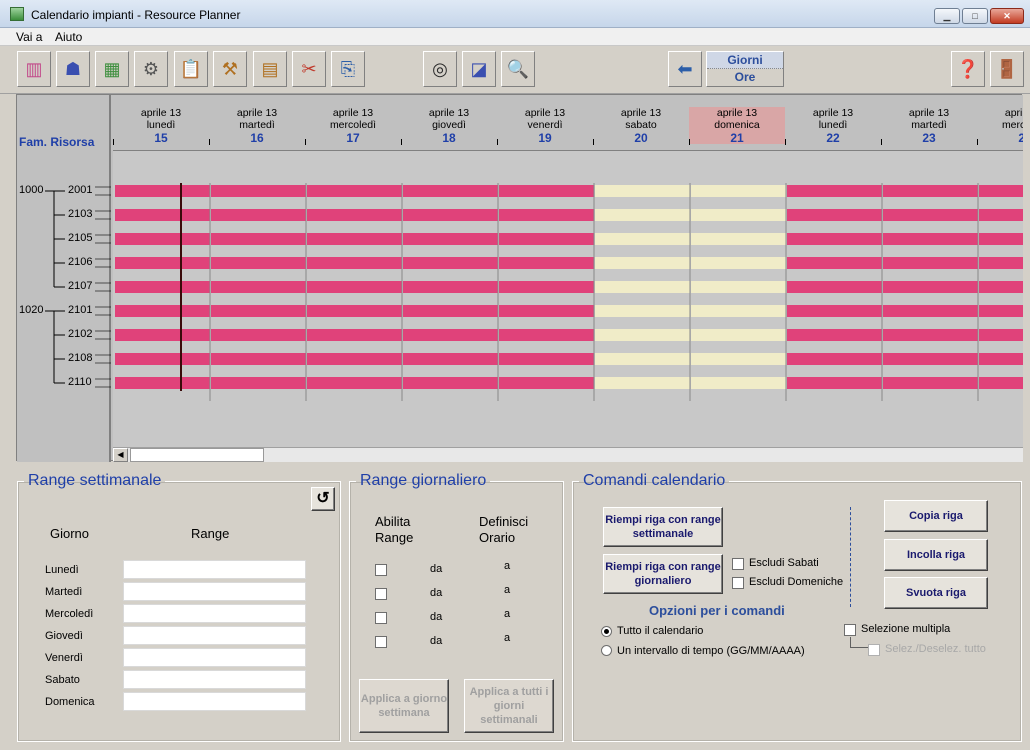 This screenshot has width=1030, height=750. What do you see at coordinates (936, 516) in the screenshot?
I see `copy-row-button: Copia riga` at bounding box center [936, 516].